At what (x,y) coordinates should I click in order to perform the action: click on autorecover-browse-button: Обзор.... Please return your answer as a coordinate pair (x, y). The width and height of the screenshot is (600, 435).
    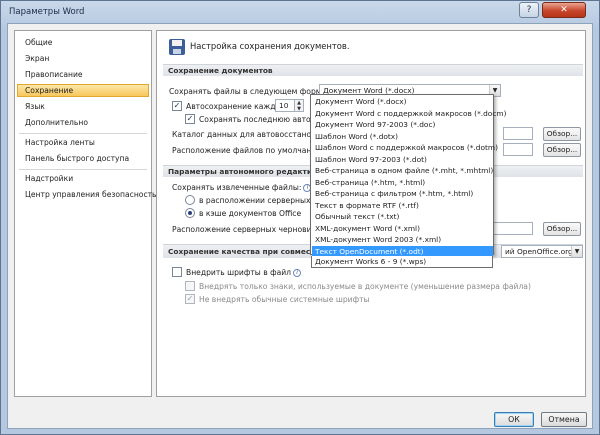
    Looking at the image, I should click on (562, 134).